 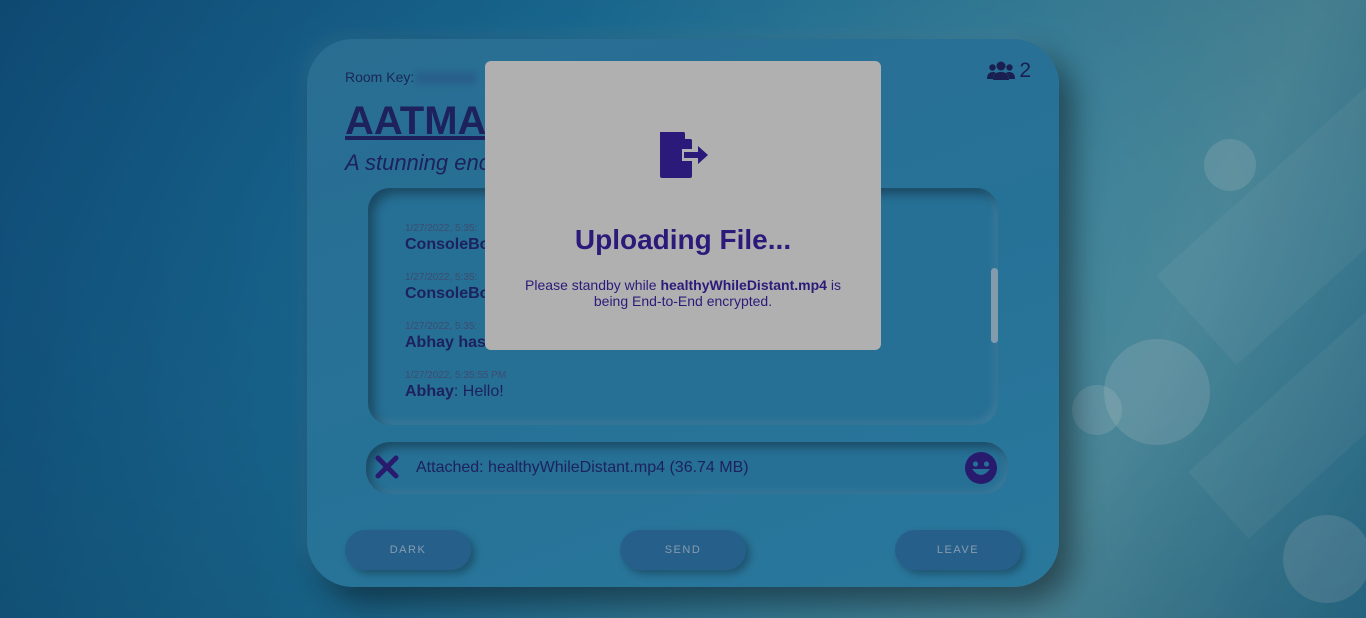 What do you see at coordinates (743, 285) in the screenshot?
I see `modal-filename: healthyWhileDistant.mp4` at bounding box center [743, 285].